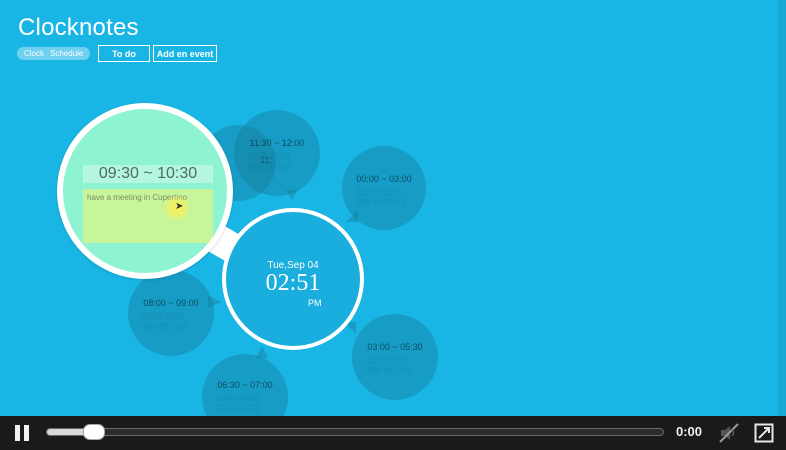  I want to click on event-bubble-time: 00:00 ~ 03:00, so click(384, 179).